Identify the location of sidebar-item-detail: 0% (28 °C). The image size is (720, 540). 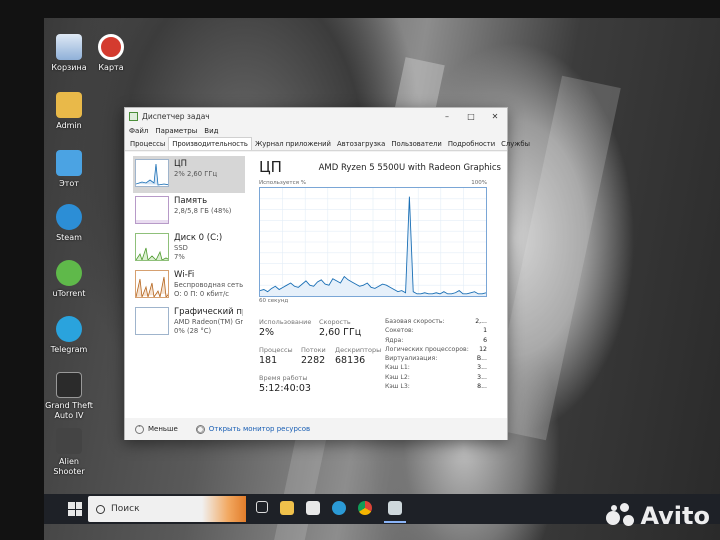
(193, 330).